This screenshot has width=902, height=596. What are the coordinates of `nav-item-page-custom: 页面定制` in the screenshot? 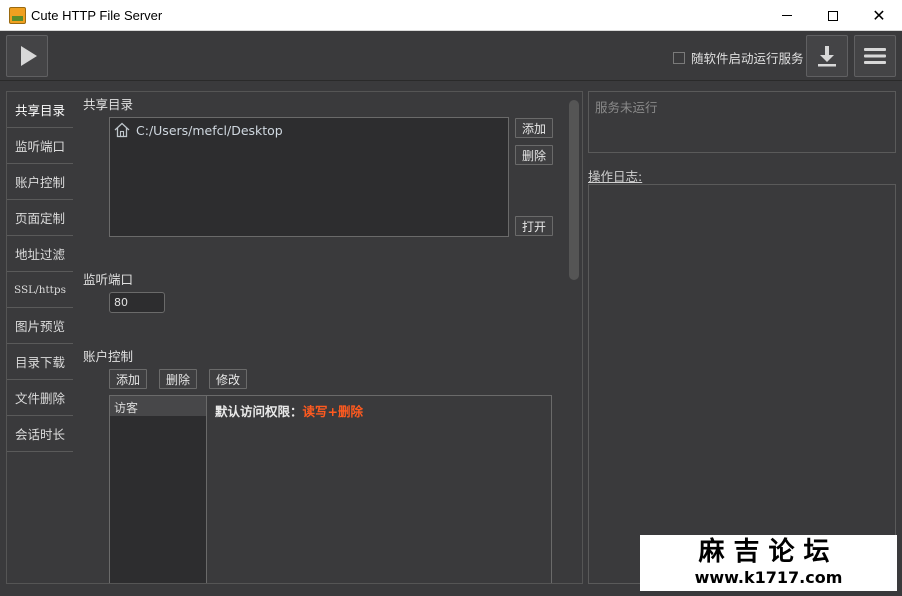 It's located at (40, 218).